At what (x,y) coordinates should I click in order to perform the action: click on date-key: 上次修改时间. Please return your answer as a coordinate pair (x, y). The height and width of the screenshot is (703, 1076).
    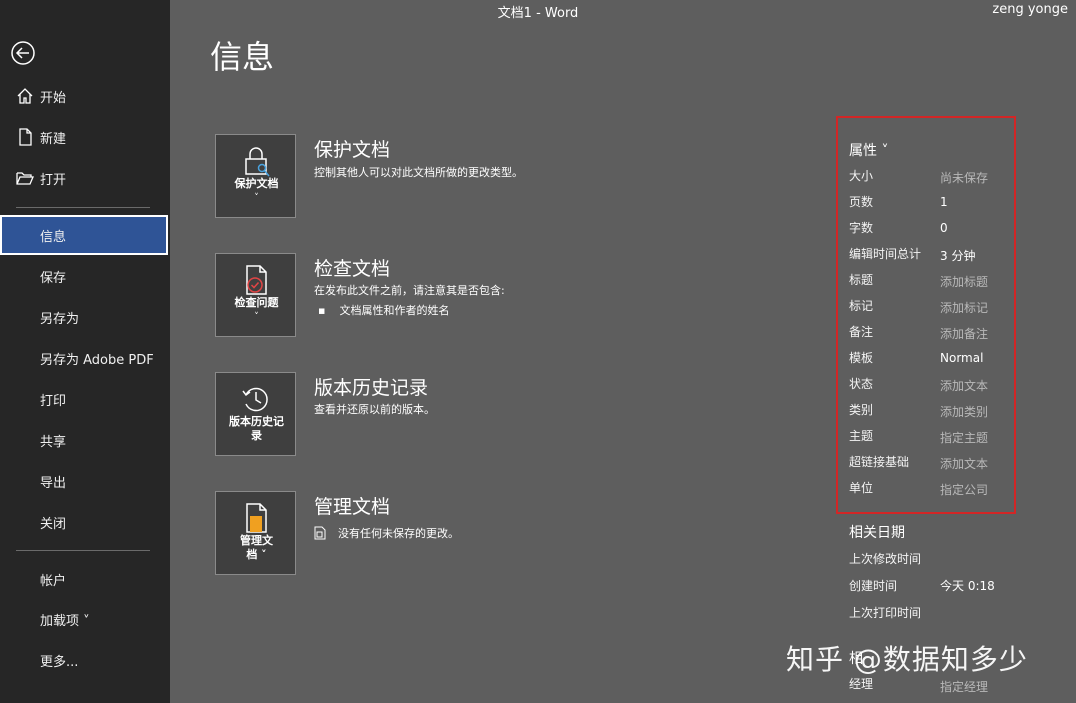
    Looking at the image, I should click on (885, 559).